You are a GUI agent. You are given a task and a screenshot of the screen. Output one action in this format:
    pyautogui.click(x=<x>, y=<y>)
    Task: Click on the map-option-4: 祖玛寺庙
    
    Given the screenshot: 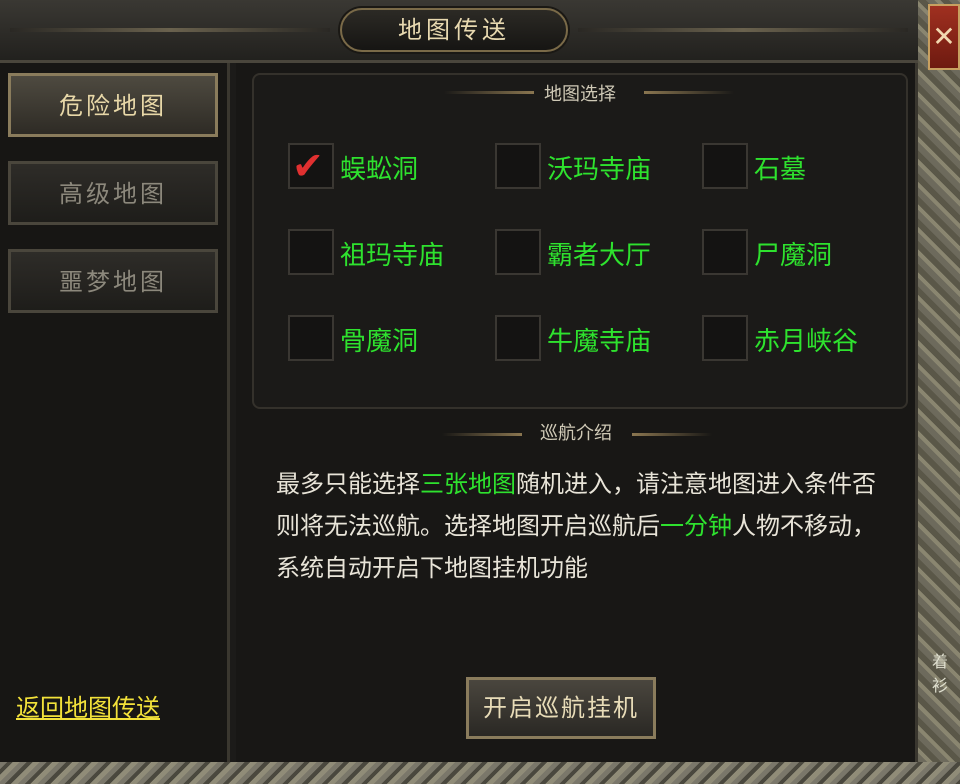 What is the action you would take?
    pyautogui.click(x=378, y=253)
    